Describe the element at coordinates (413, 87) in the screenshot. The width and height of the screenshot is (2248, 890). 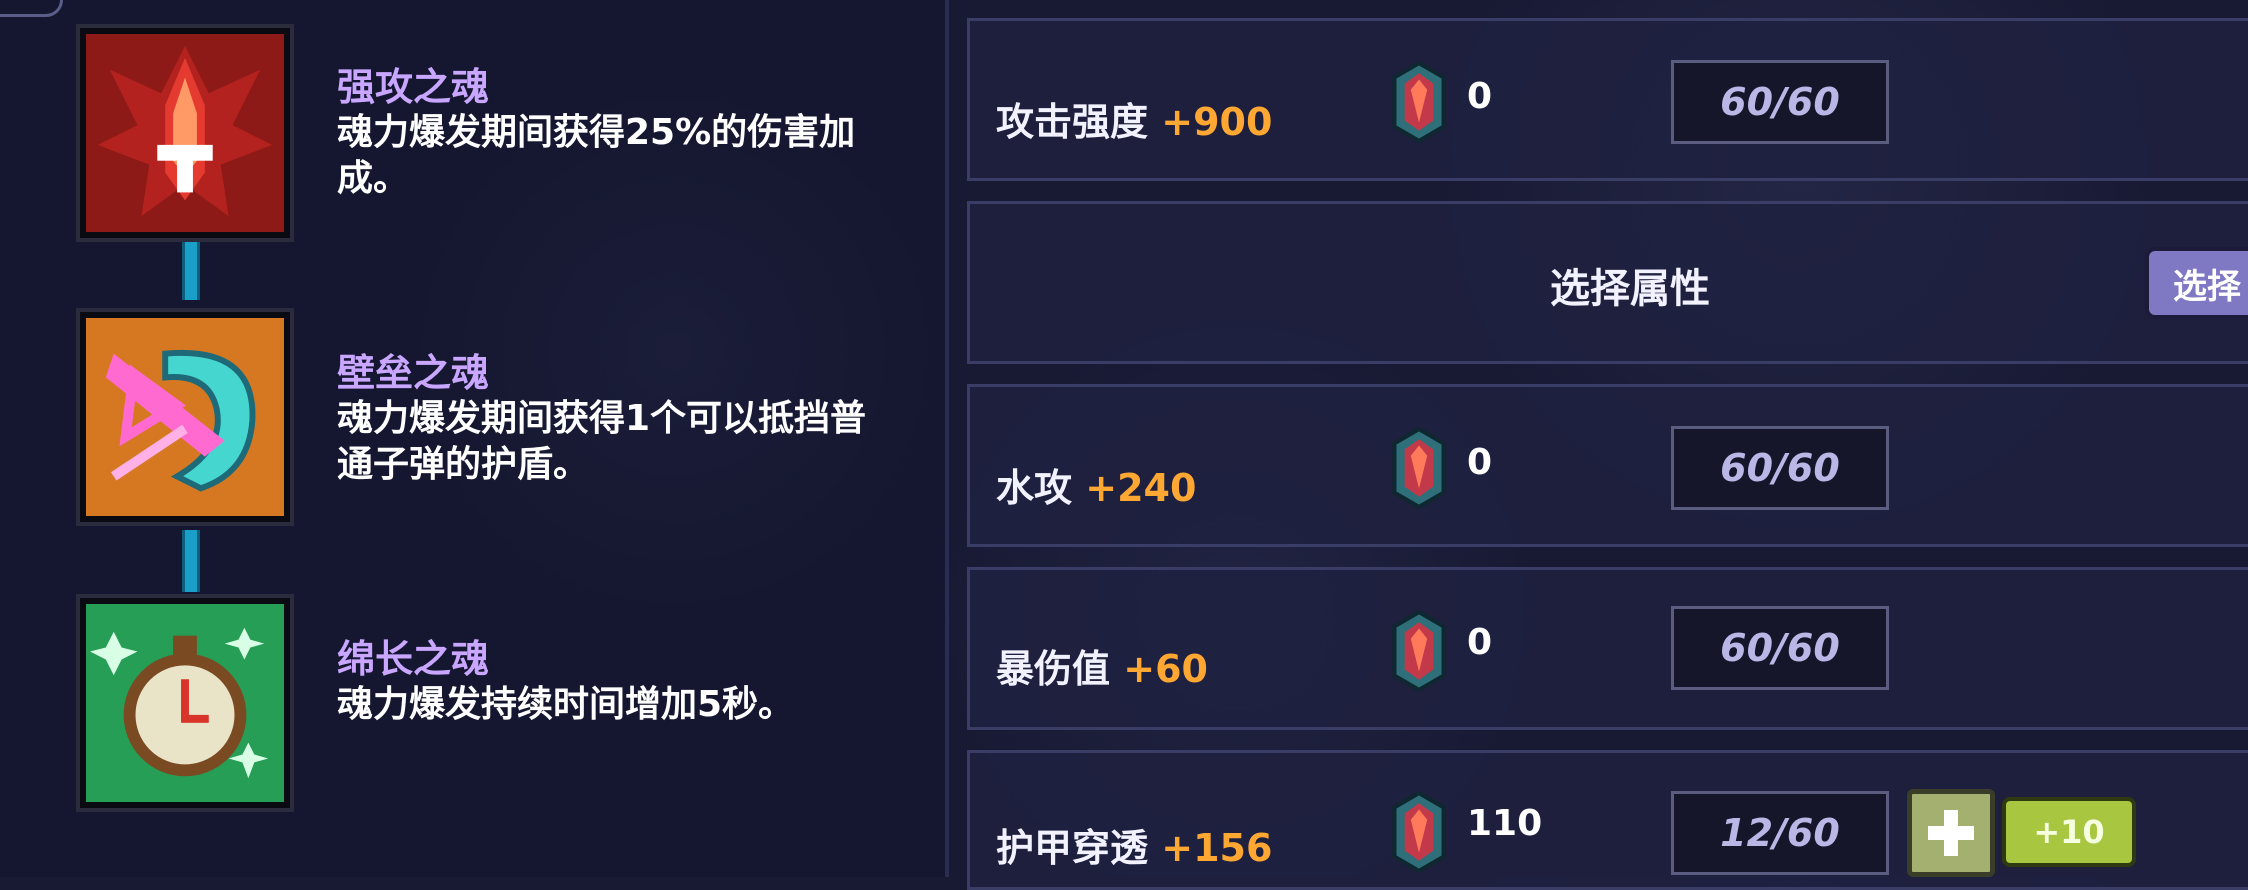
I see `soul-name: 强攻之魂` at that location.